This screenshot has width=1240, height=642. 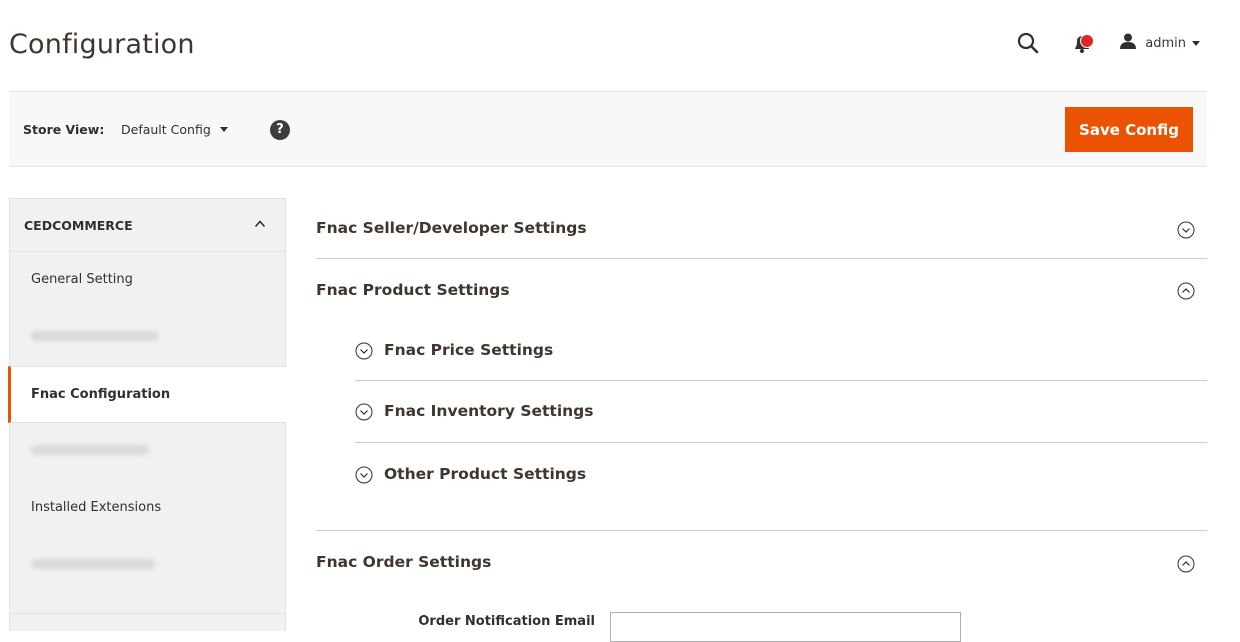 I want to click on user-name: admin, so click(x=1165, y=43).